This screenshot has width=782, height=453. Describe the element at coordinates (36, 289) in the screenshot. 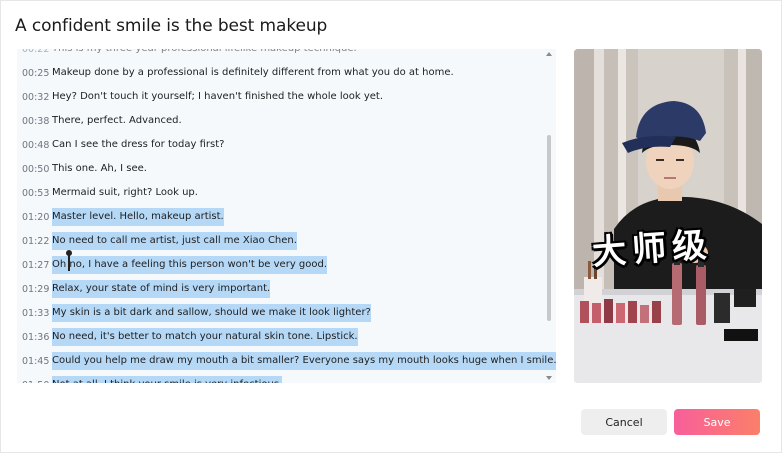

I see `timestamp: 01:29` at that location.